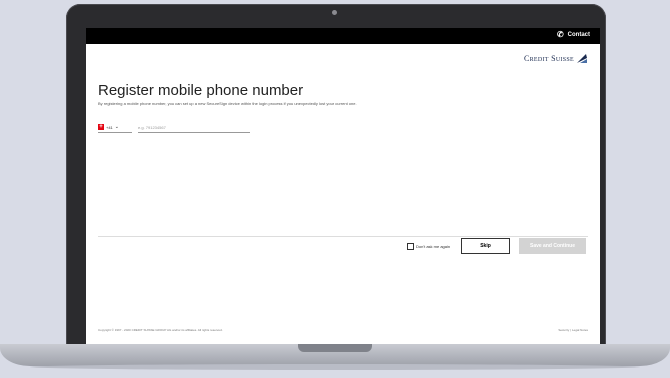  What do you see at coordinates (563, 330) in the screenshot?
I see `security-link: Security` at bounding box center [563, 330].